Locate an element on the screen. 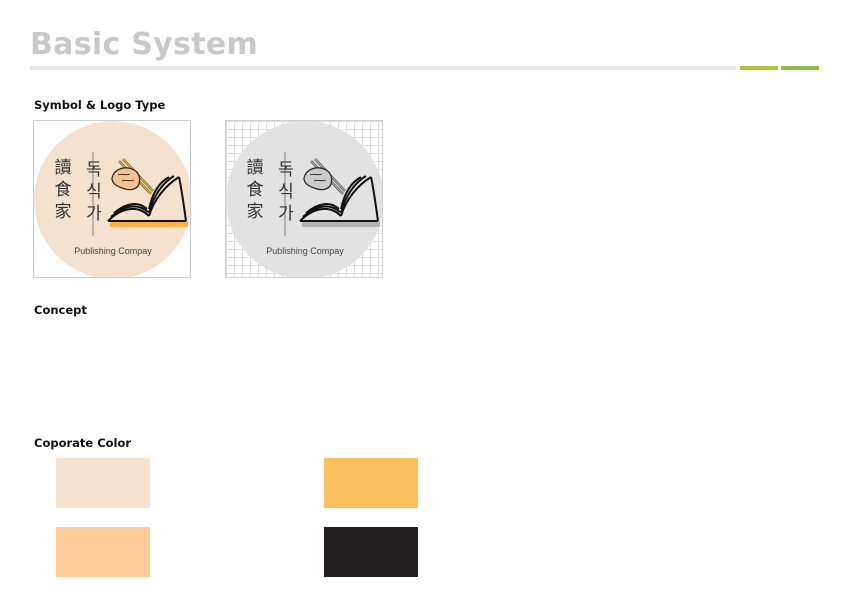 This screenshot has width=842, height=595. color-swatch-peach is located at coordinates (103, 552).